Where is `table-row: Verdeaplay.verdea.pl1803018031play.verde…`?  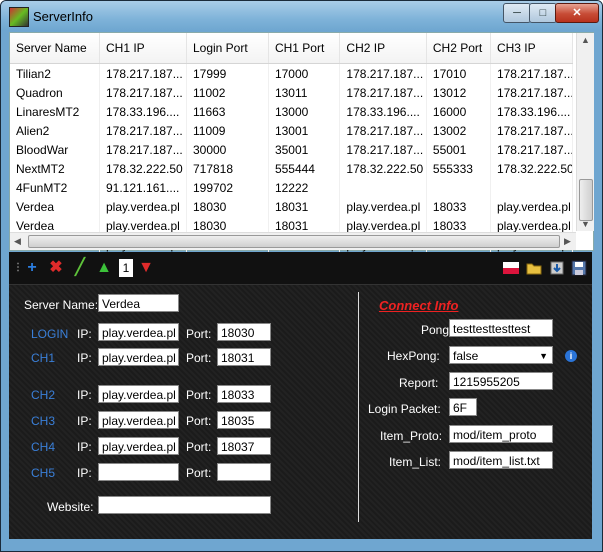 table-row: Verdeaplay.verdea.pl1803018031play.verde… is located at coordinates (292, 206).